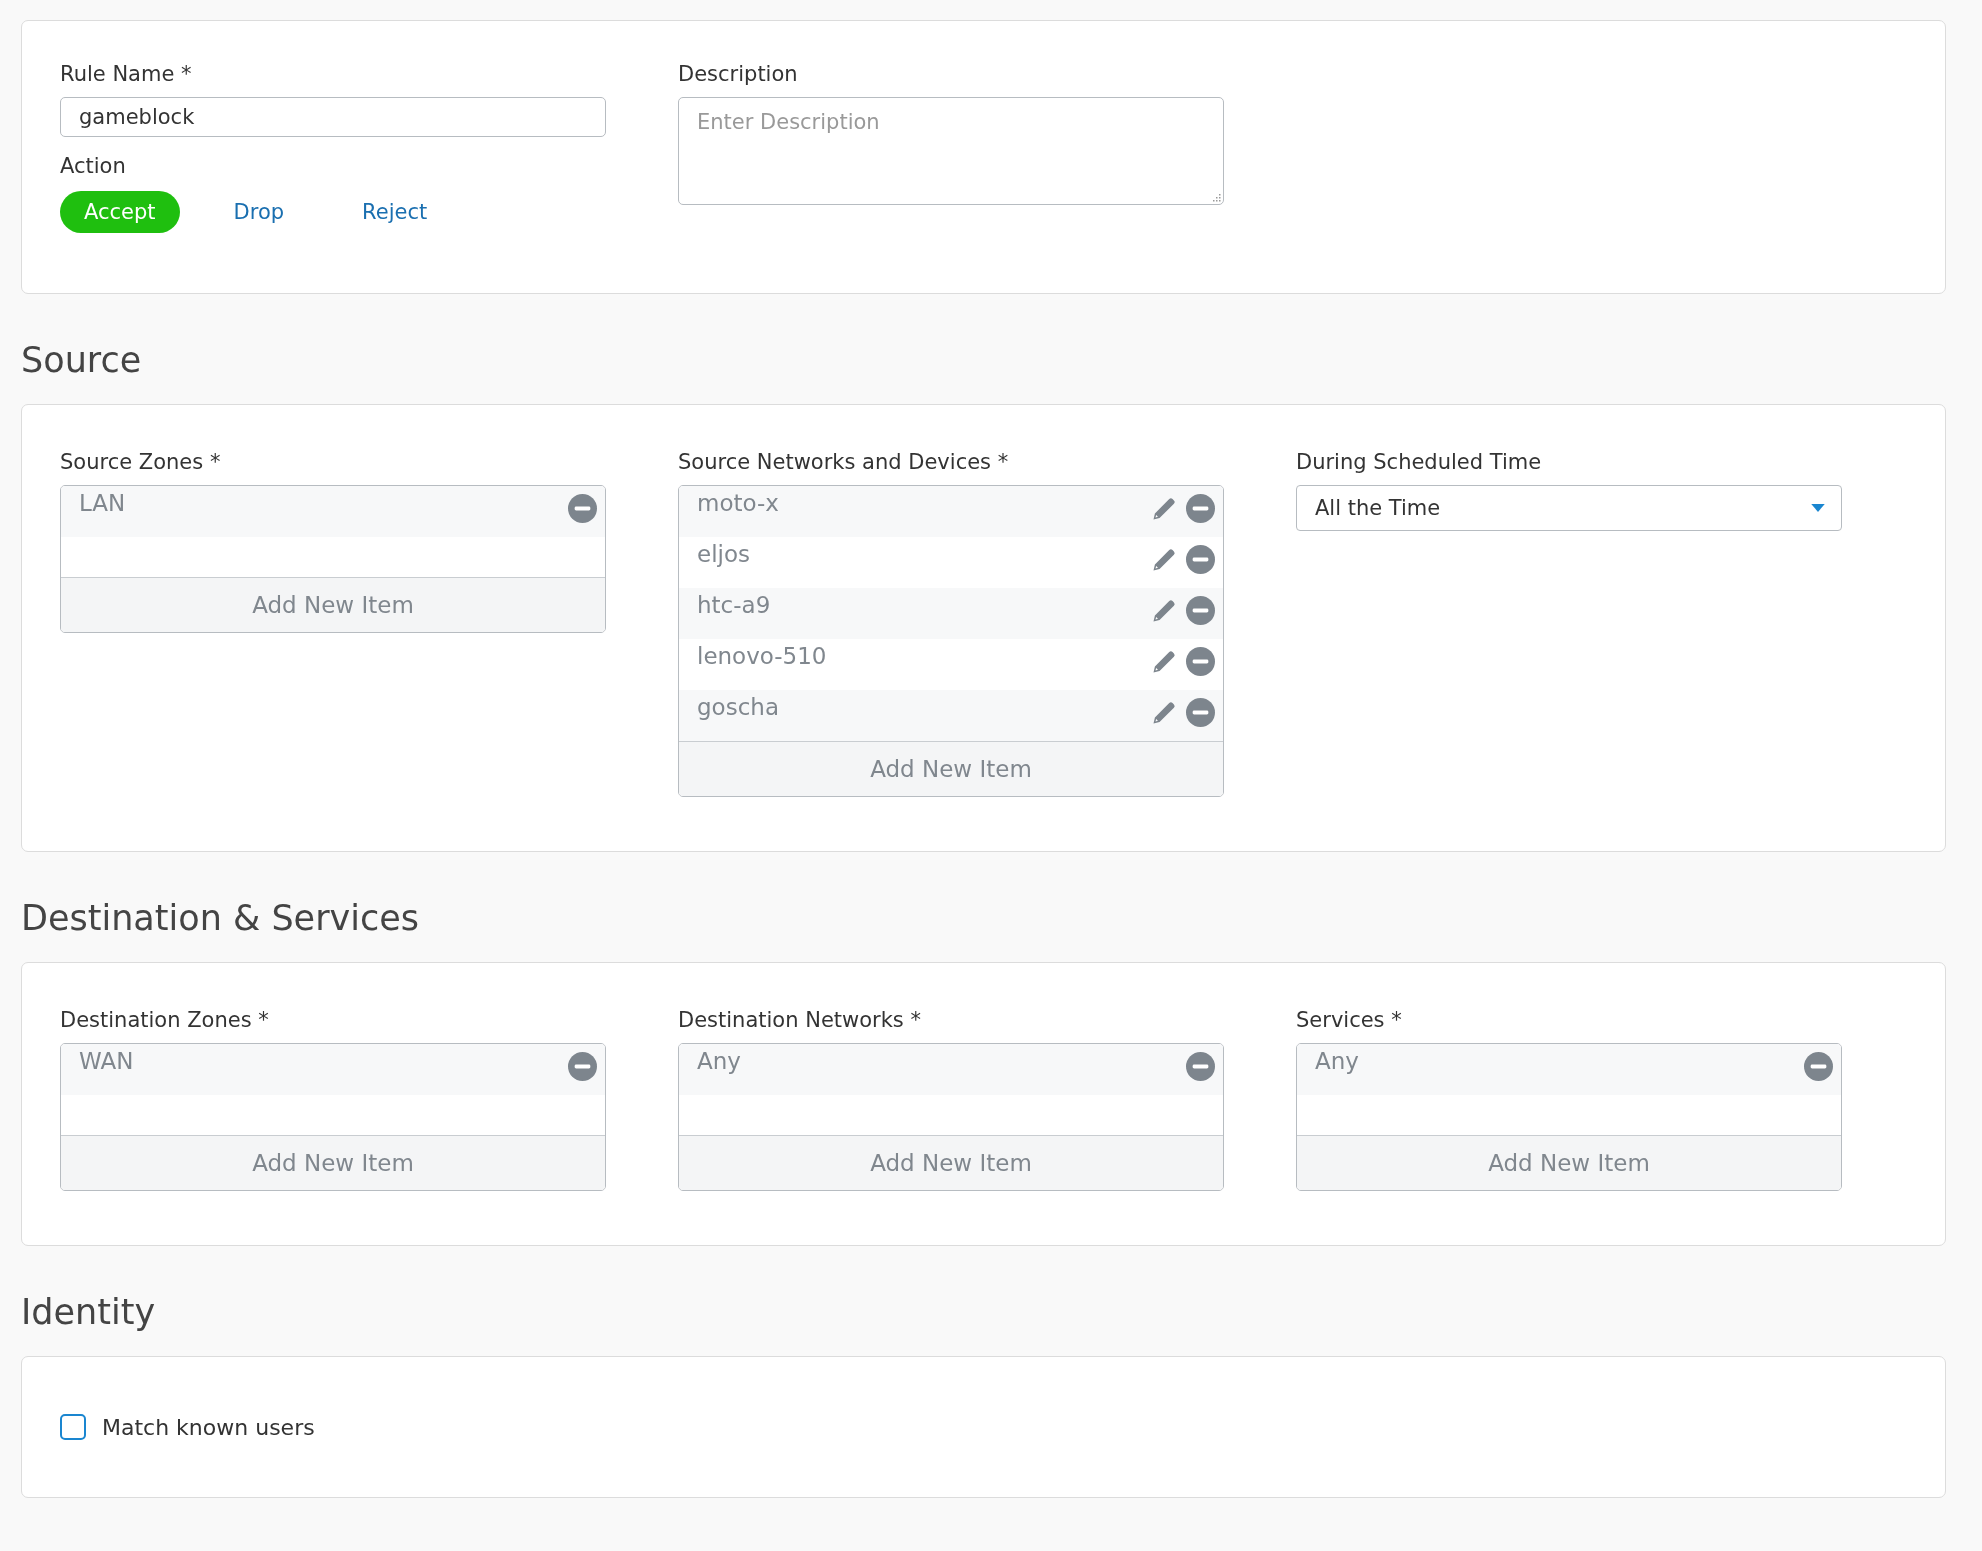 The height and width of the screenshot is (1551, 1982). I want to click on field-label: Destination Networks *, so click(799, 1020).